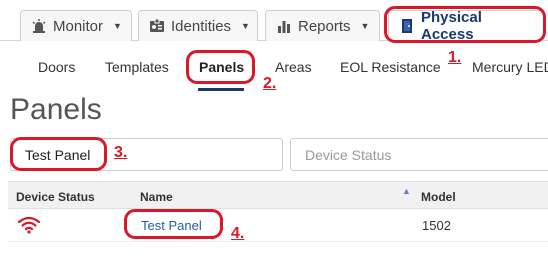 Image resolution: width=548 pixels, height=264 pixels. I want to click on bar-chart-icon, so click(284, 26).